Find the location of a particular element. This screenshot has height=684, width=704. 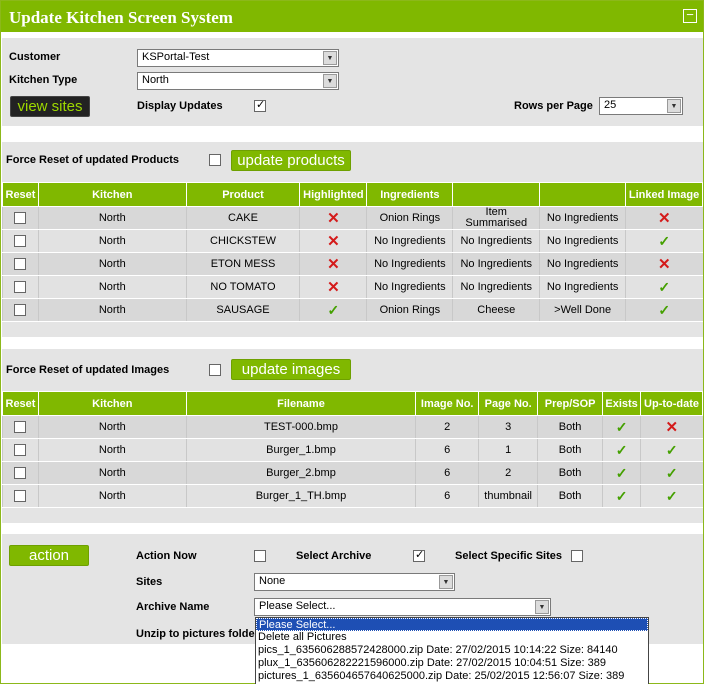

force-reset-images-label: Force Reset of updated Images is located at coordinates (88, 370).